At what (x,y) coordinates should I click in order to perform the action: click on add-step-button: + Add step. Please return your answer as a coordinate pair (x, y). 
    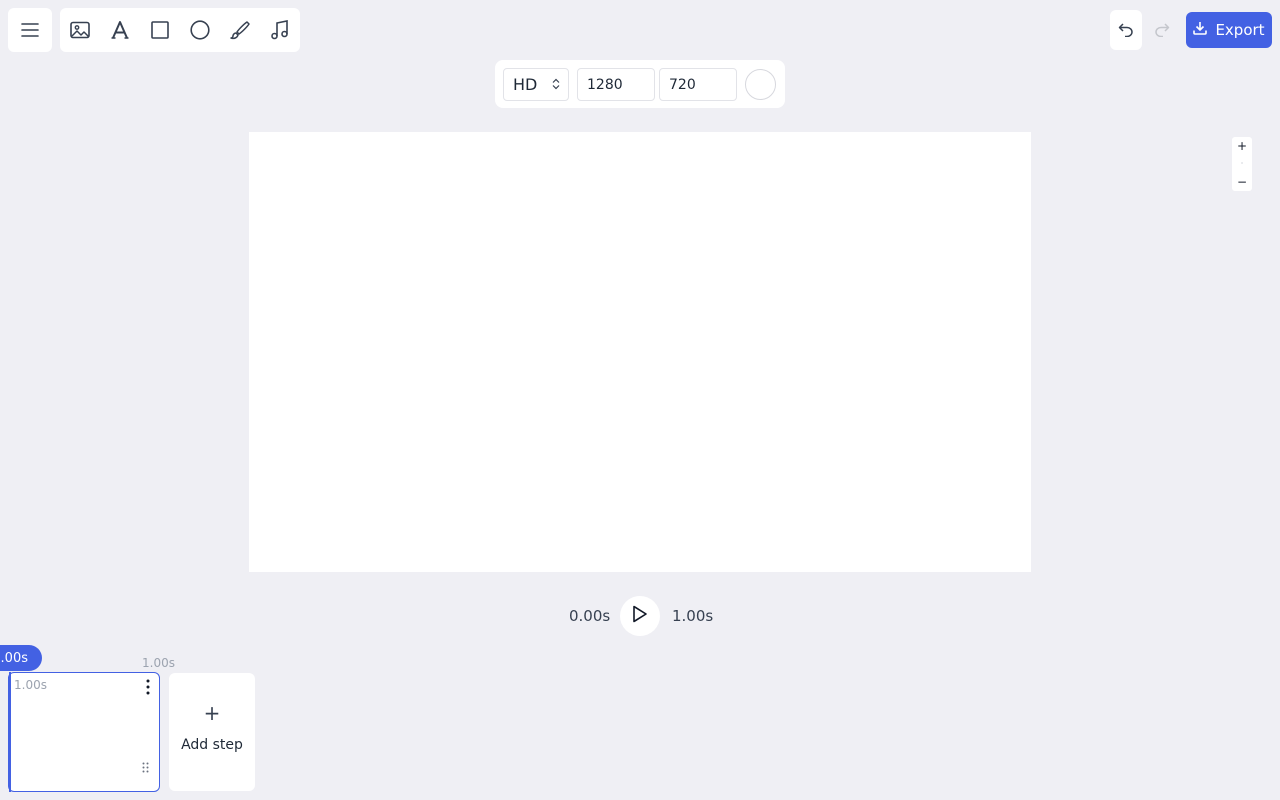
    Looking at the image, I should click on (212, 732).